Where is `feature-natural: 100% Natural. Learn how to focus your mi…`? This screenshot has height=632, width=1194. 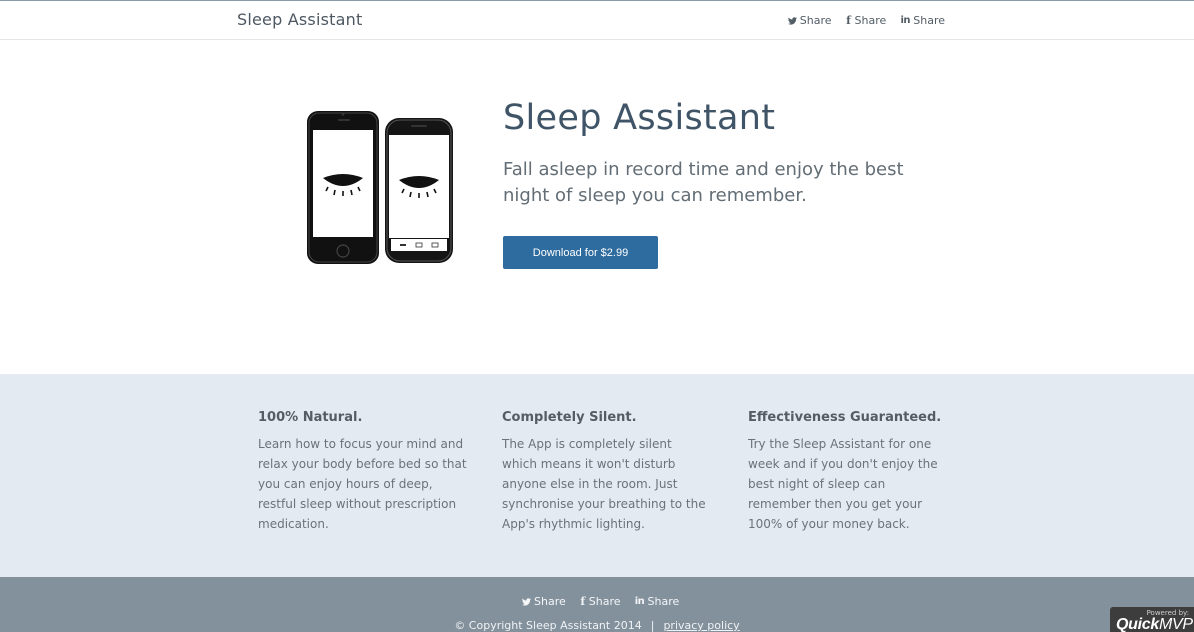 feature-natural: 100% Natural. Learn how to focus your mi… is located at coordinates (363, 472).